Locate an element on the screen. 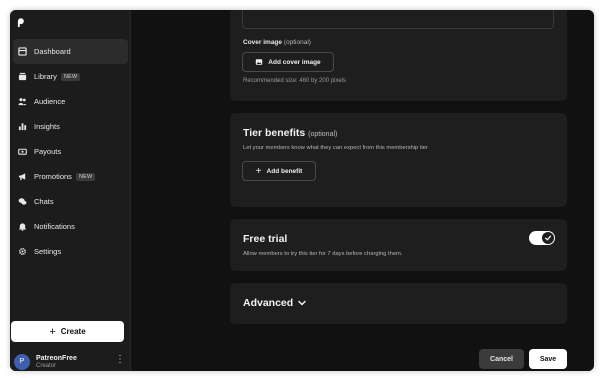  profile-menu: P PatreonFree Creator ⋮ is located at coordinates (70, 361).